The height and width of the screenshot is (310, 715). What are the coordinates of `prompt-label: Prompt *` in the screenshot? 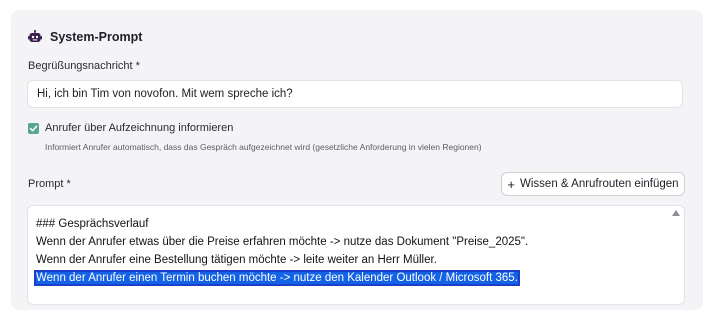 It's located at (49, 184).